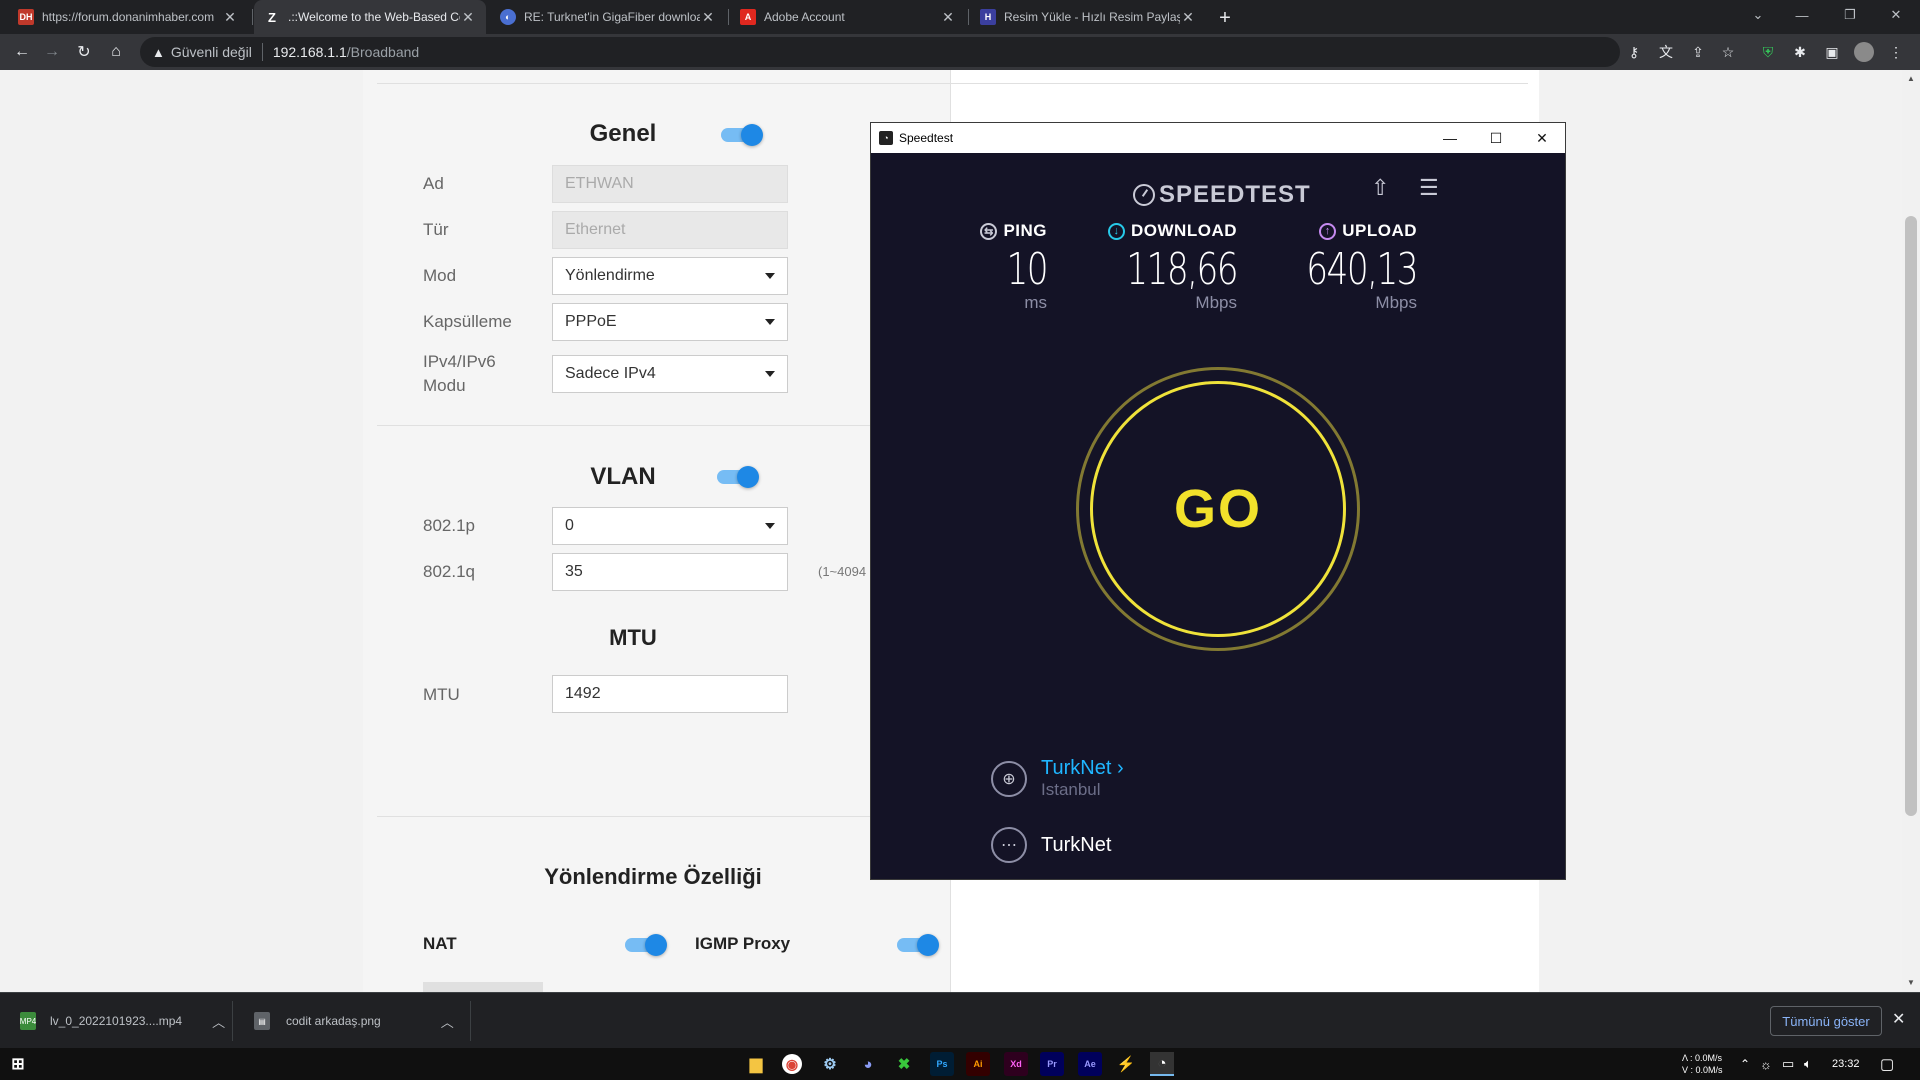  I want to click on tur-label: Tür, so click(436, 229).